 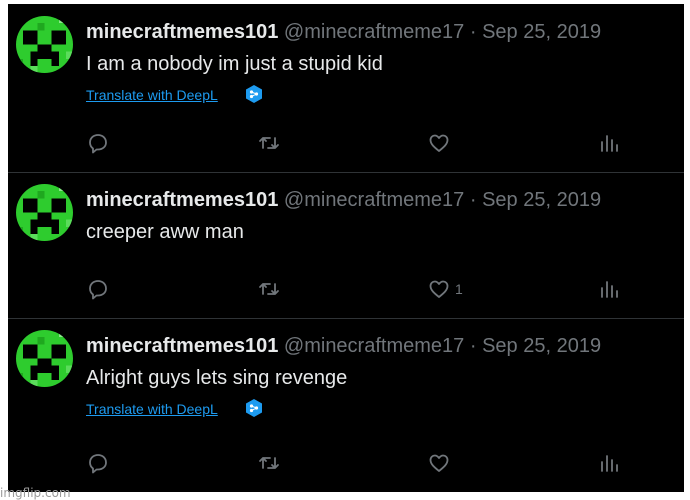 What do you see at coordinates (217, 378) in the screenshot?
I see `tweet-text: Alright guys lets sing revenge` at bounding box center [217, 378].